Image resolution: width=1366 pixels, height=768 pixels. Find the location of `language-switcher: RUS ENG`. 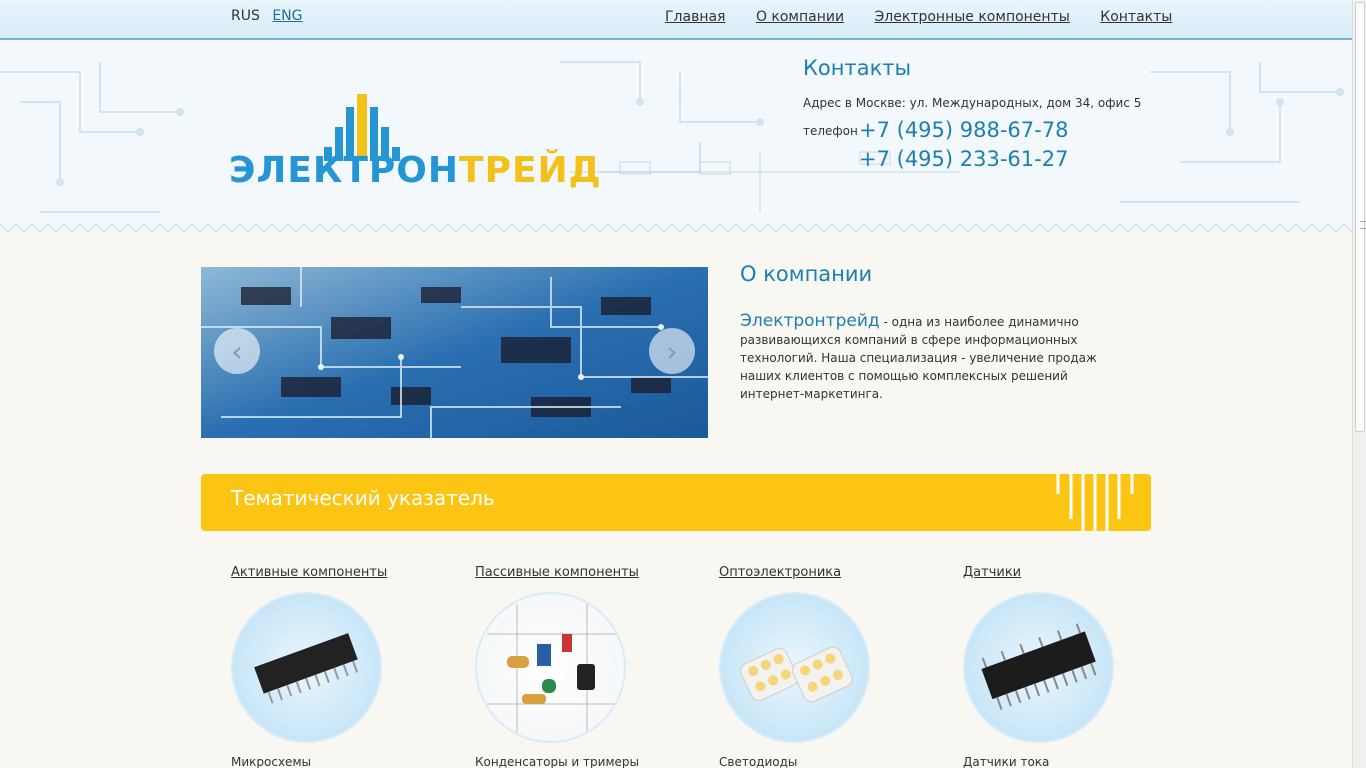

language-switcher: RUS ENG is located at coordinates (271, 16).